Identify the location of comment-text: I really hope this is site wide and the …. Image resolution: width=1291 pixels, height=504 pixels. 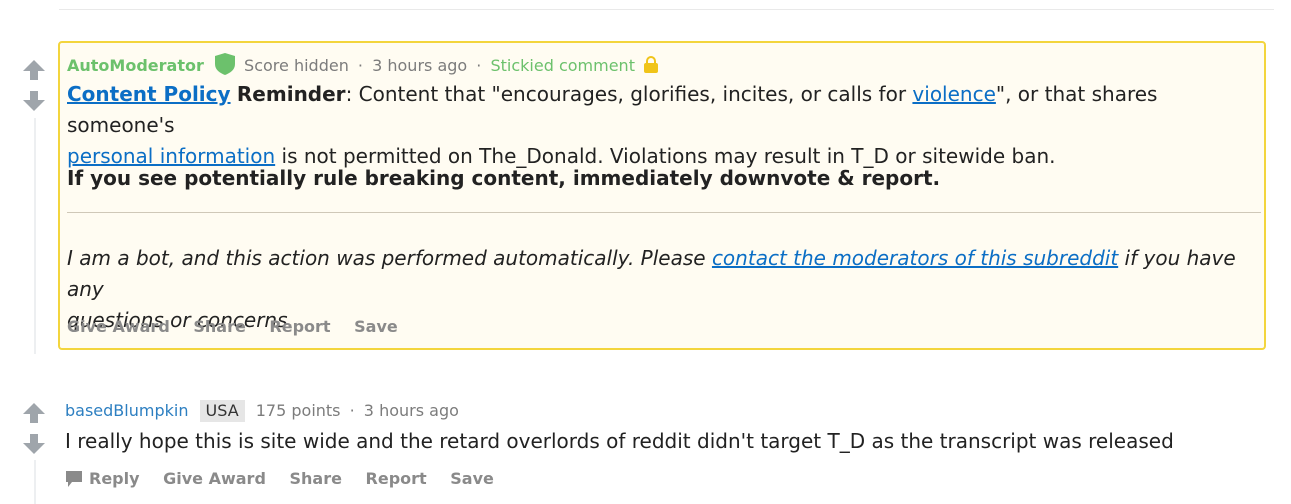
(619, 441).